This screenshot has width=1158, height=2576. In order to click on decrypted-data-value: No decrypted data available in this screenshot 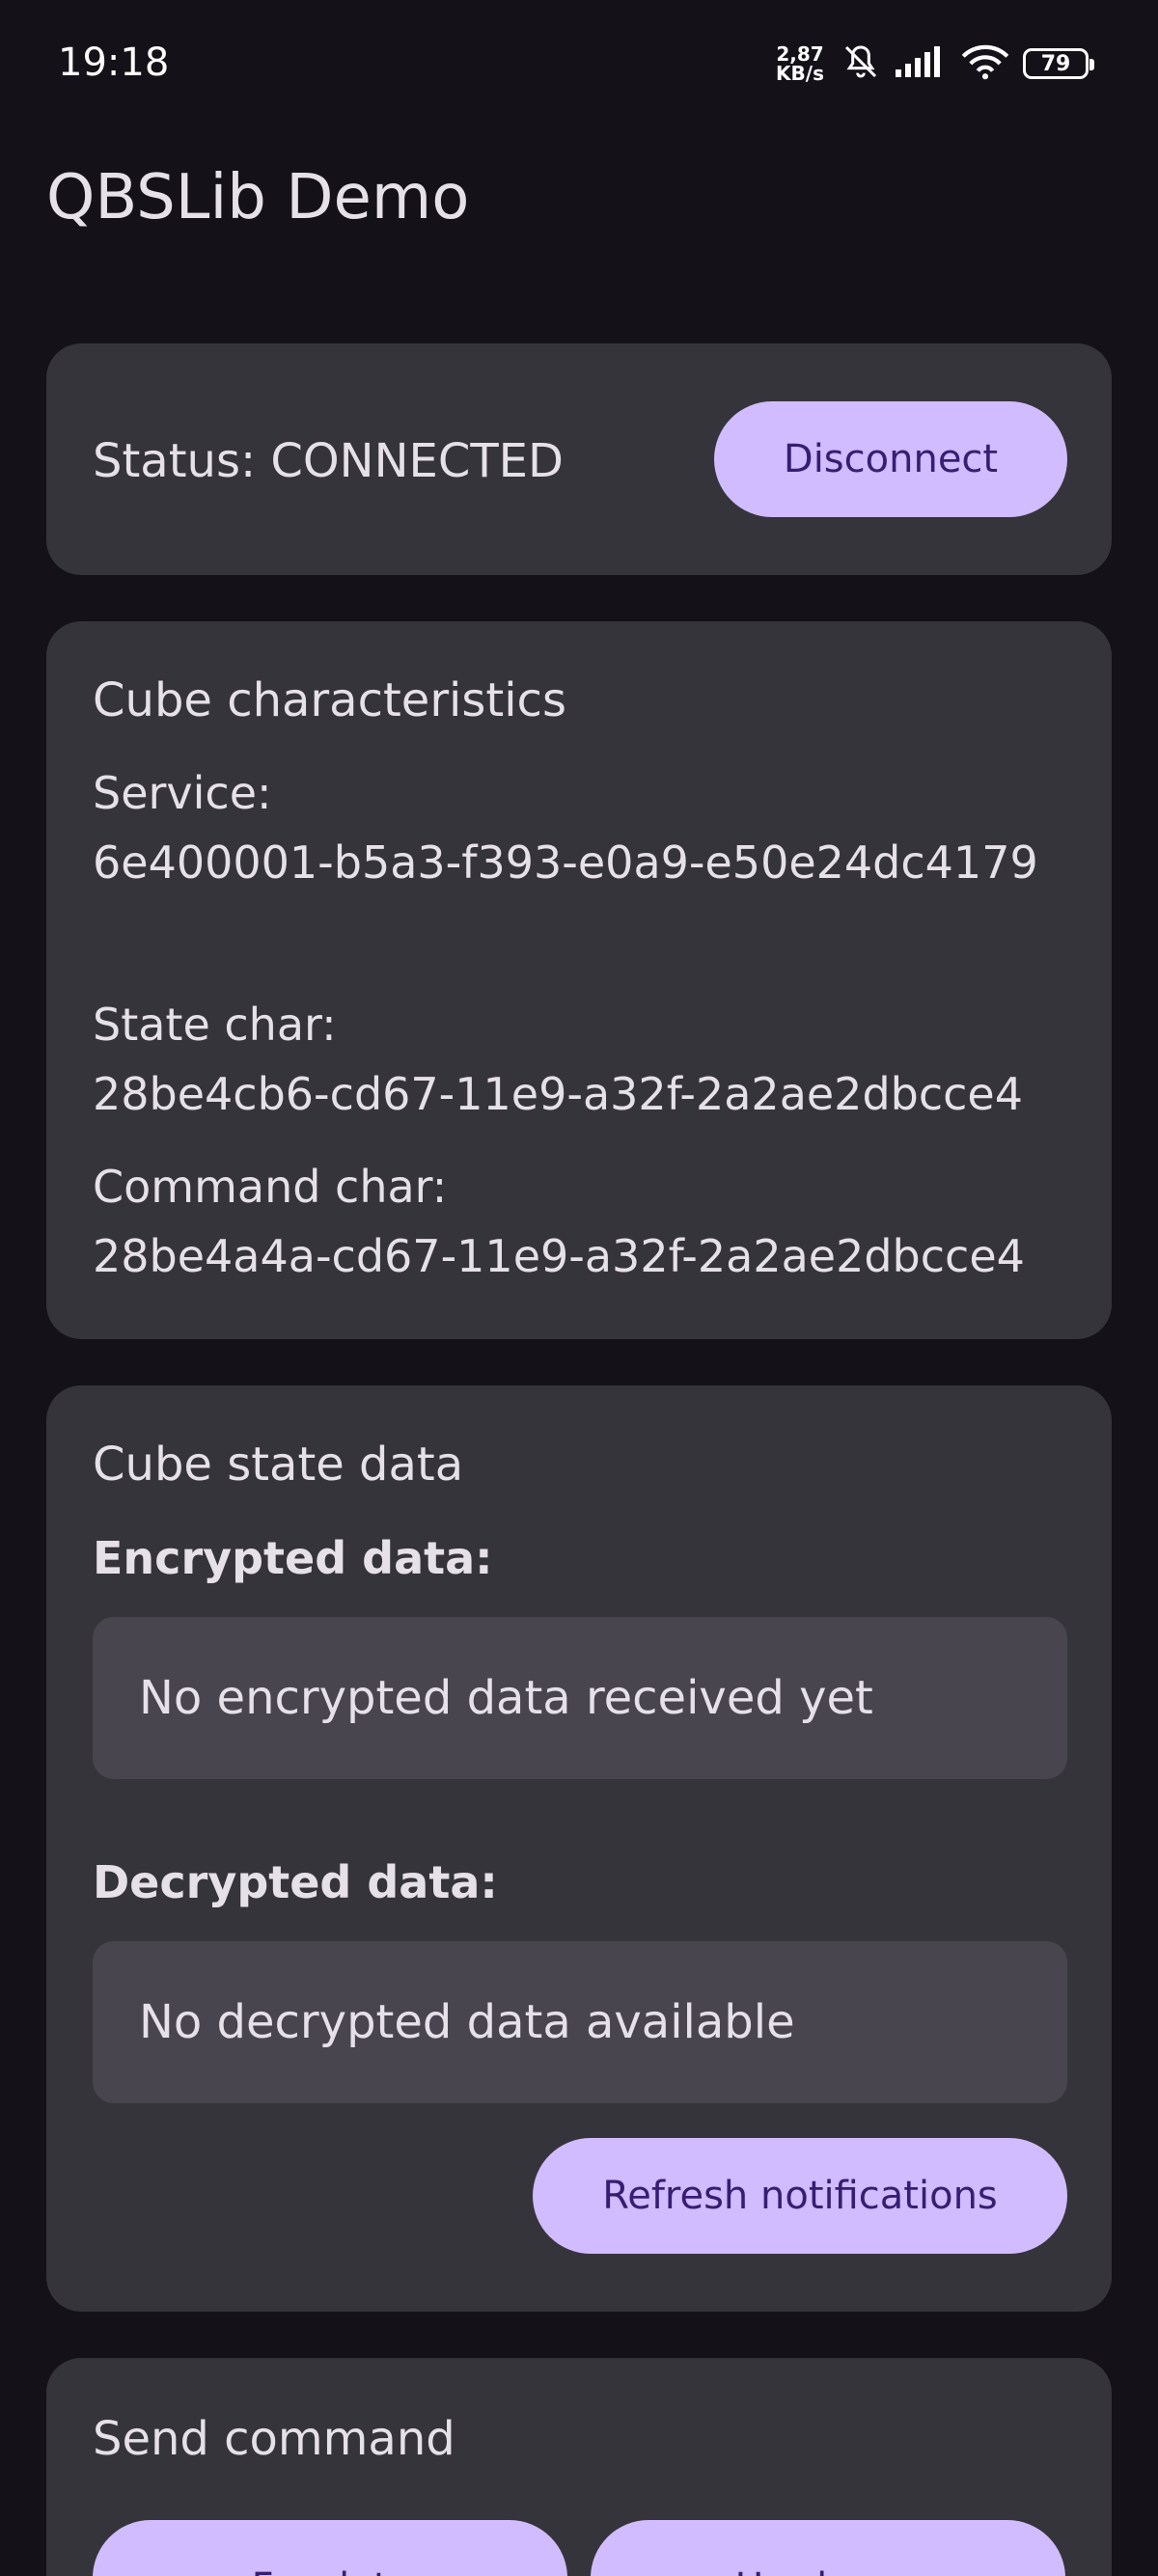, I will do `click(467, 2022)`.